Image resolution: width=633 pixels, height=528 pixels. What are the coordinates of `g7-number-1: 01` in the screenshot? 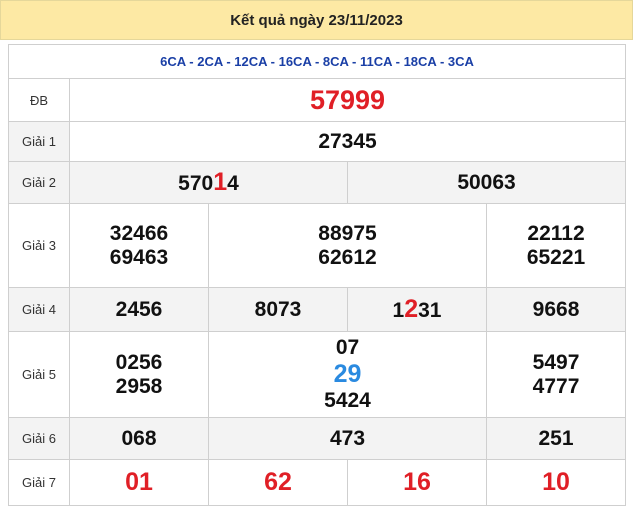 It's located at (139, 482).